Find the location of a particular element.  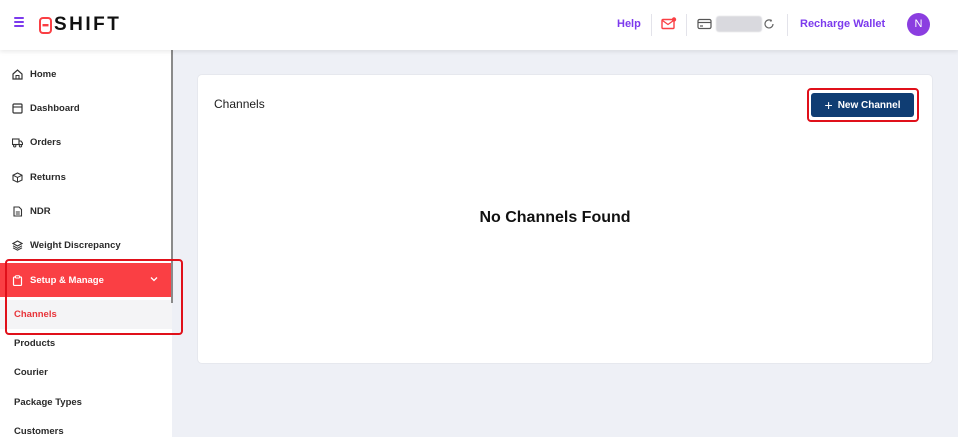

sidebar-item-weight-discrepancy: Weight Discrepancy is located at coordinates (86, 245).